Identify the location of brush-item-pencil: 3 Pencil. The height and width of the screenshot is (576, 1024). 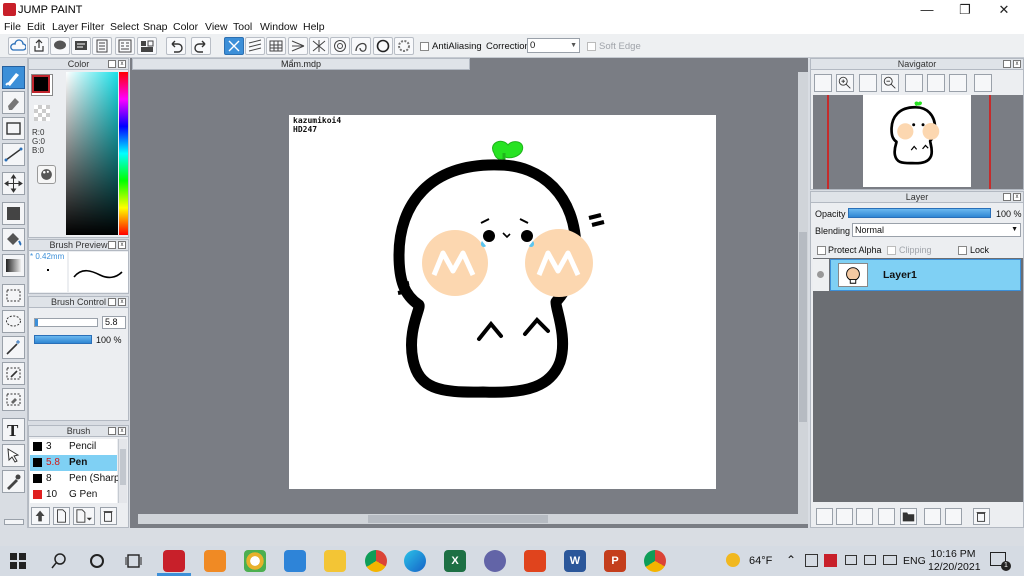
(73, 447).